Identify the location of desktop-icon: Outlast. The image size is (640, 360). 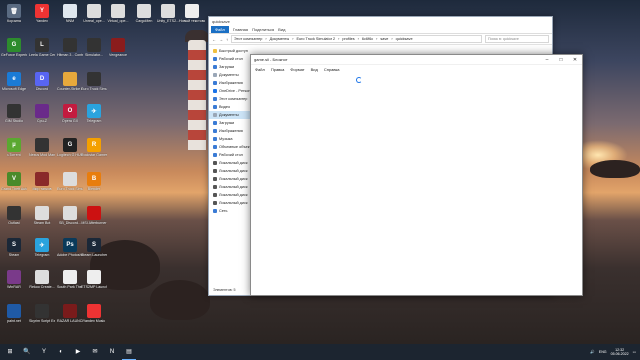
(14, 215).